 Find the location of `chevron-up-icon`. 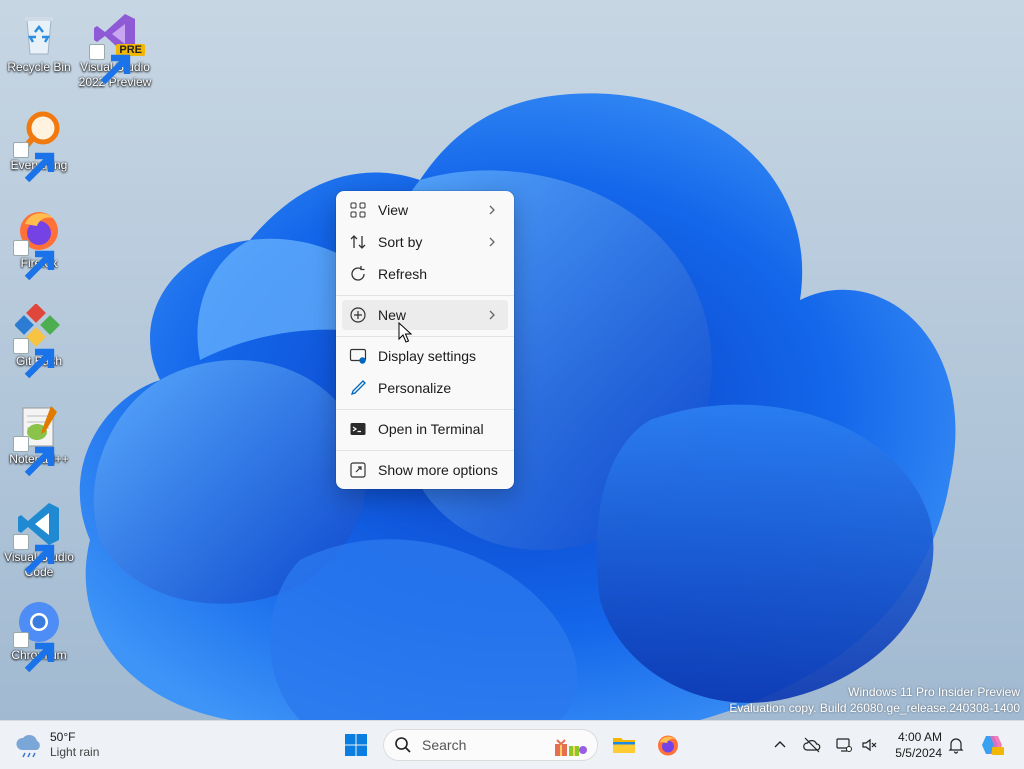

chevron-up-icon is located at coordinates (780, 744).